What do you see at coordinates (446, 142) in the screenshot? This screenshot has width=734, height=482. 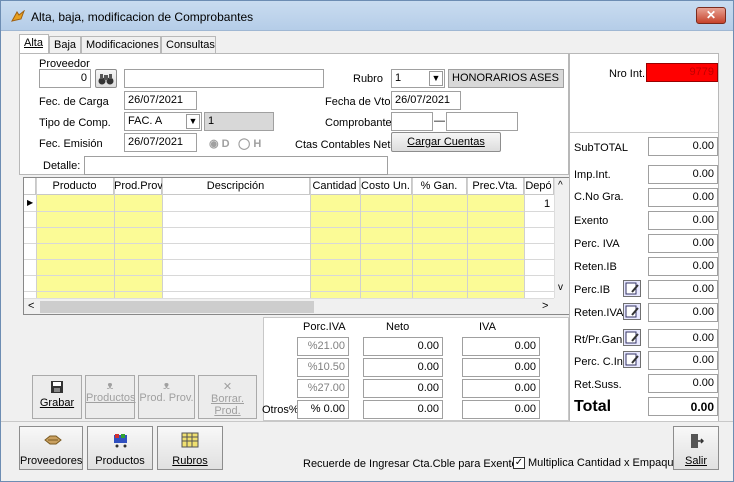 I see `cargar-cuentas-button: Cargar Cuentas` at bounding box center [446, 142].